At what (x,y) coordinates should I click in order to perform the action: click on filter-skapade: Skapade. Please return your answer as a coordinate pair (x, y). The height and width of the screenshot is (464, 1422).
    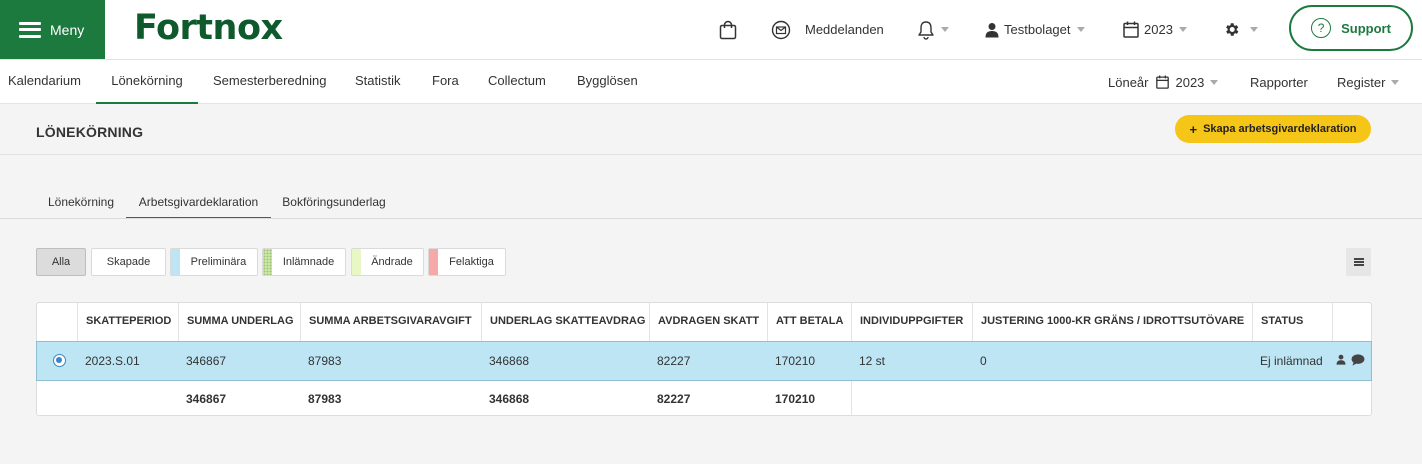
    Looking at the image, I should click on (128, 262).